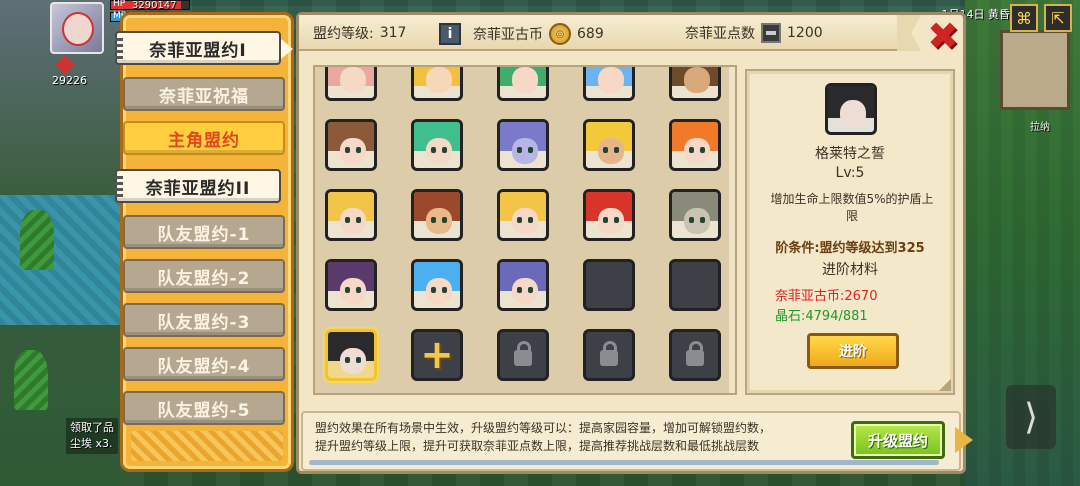 The width and height of the screenshot is (1080, 486). What do you see at coordinates (560, 34) in the screenshot?
I see `coin-icon: ◎` at bounding box center [560, 34].